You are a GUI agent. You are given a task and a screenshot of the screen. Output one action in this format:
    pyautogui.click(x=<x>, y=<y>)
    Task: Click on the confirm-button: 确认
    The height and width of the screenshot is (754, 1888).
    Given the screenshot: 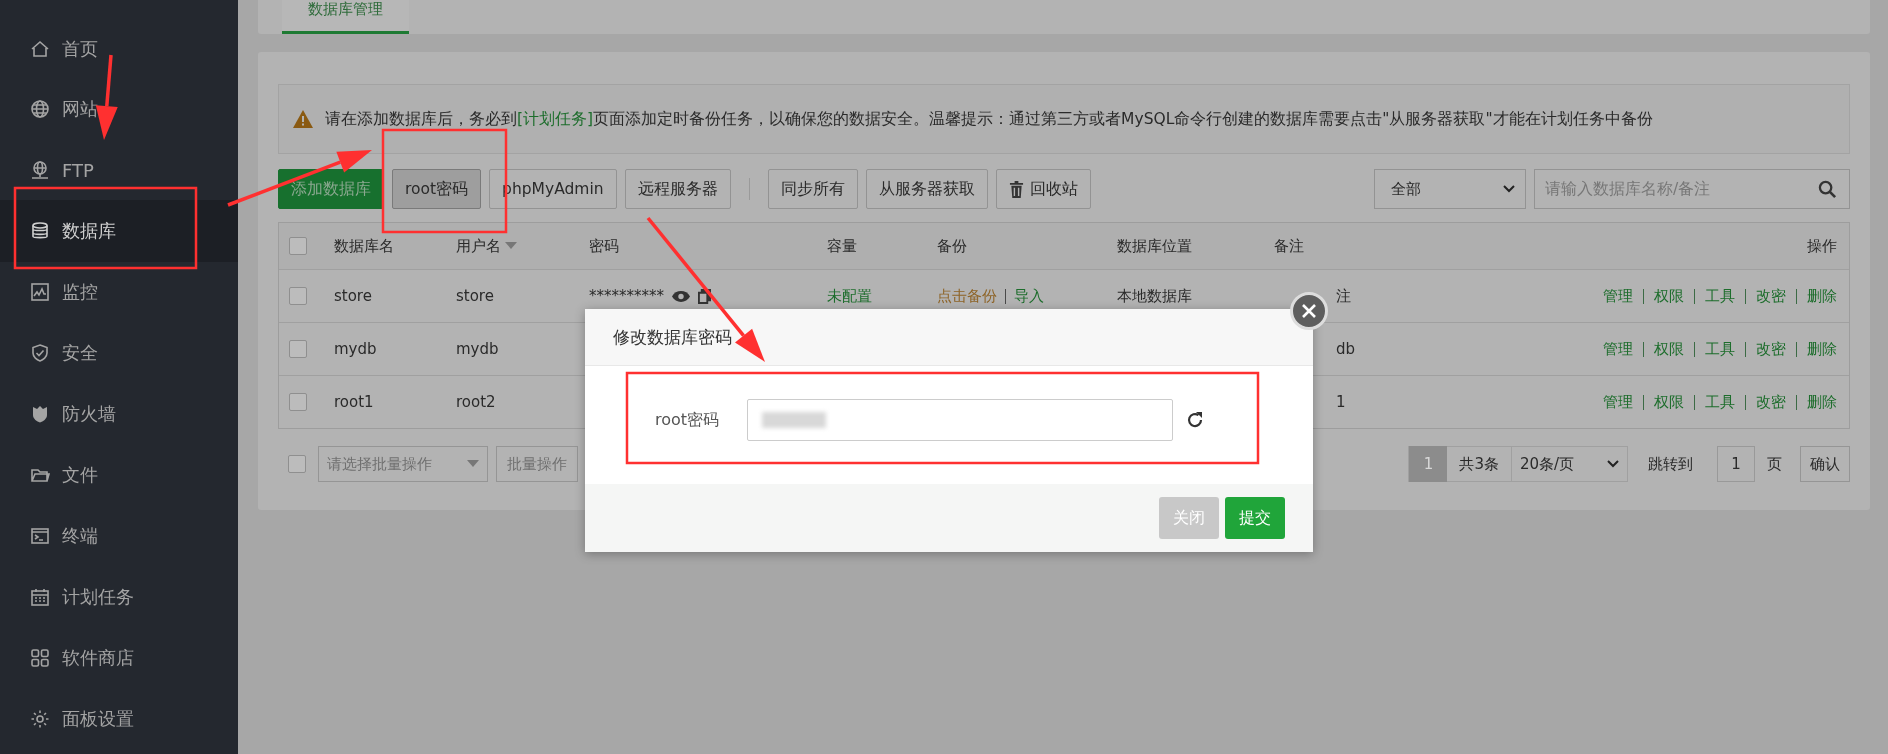 What is the action you would take?
    pyautogui.click(x=1825, y=464)
    